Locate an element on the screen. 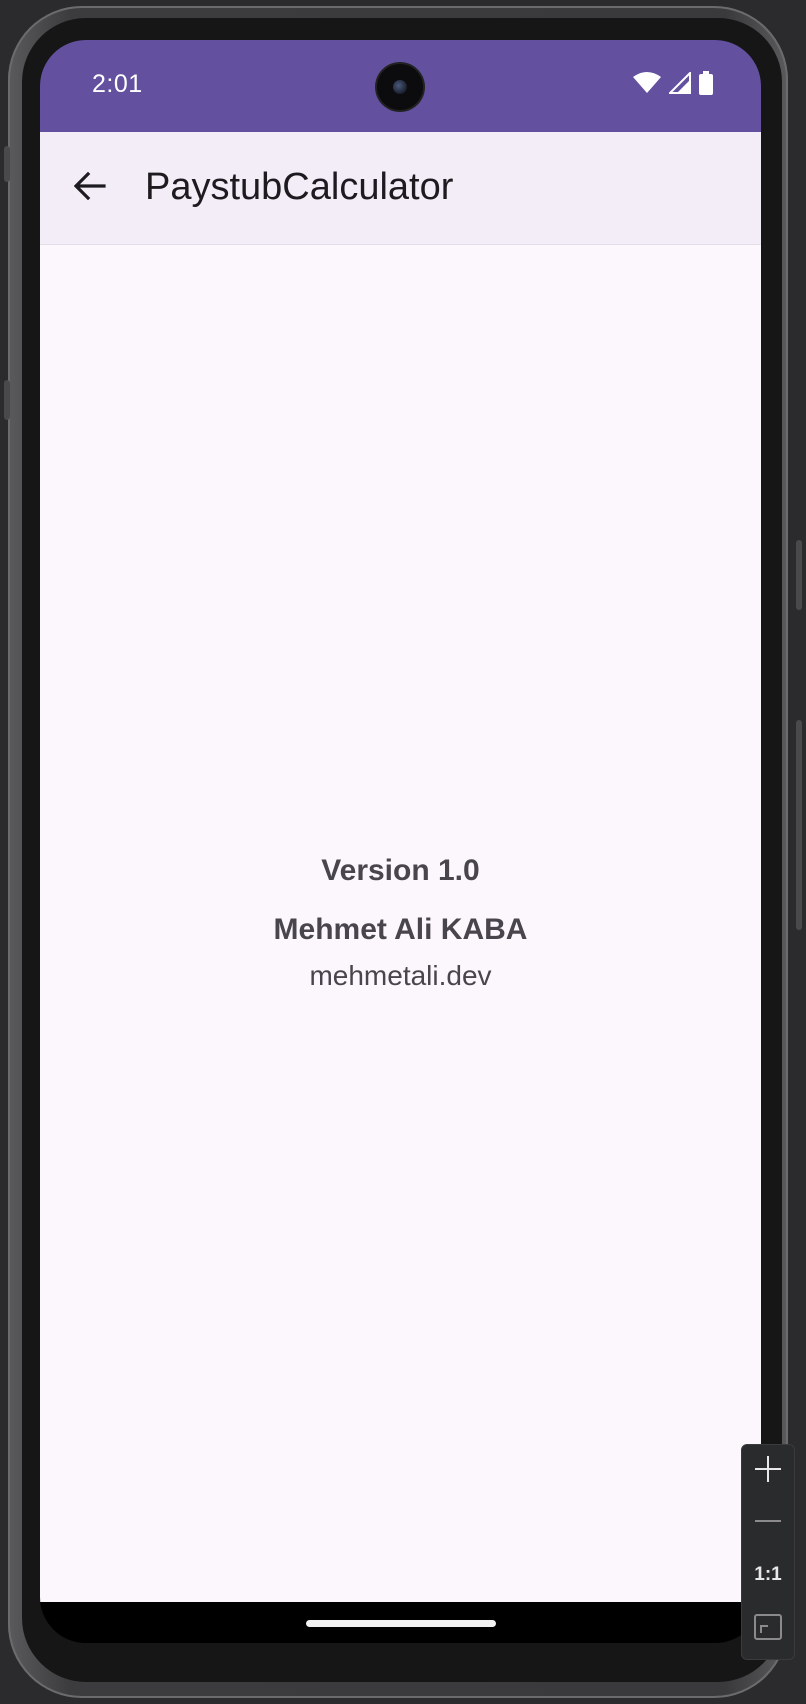 This screenshot has width=806, height=1704. minus-icon is located at coordinates (768, 1523).